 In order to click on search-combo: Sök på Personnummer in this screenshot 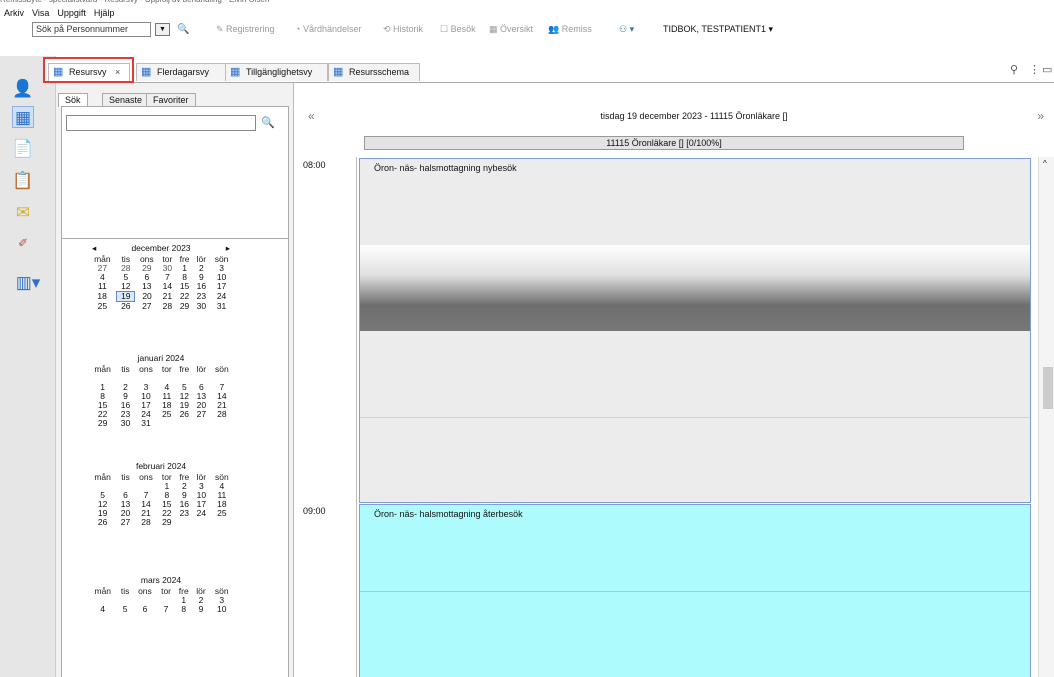, I will do `click(91, 29)`.